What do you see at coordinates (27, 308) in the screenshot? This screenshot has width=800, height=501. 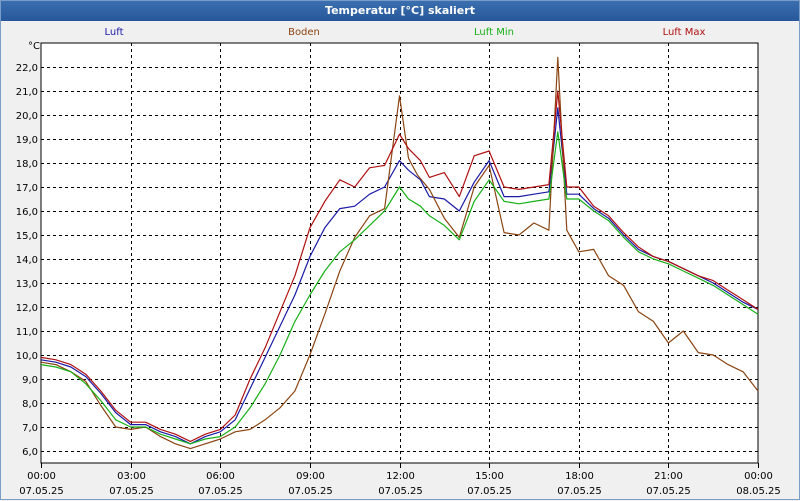 I see `y-tick-label: 12,0` at bounding box center [27, 308].